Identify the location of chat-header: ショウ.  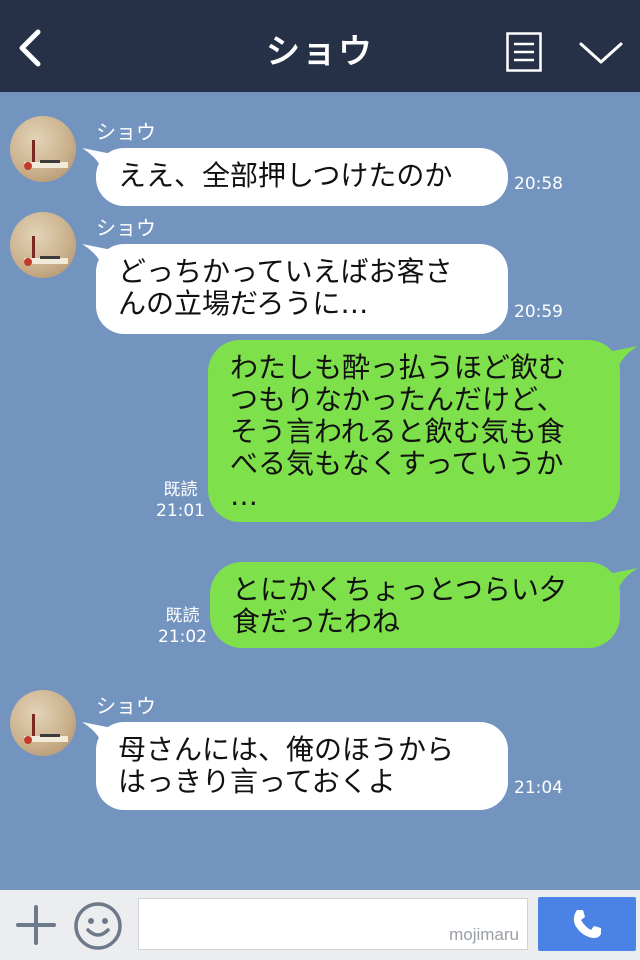
(320, 46).